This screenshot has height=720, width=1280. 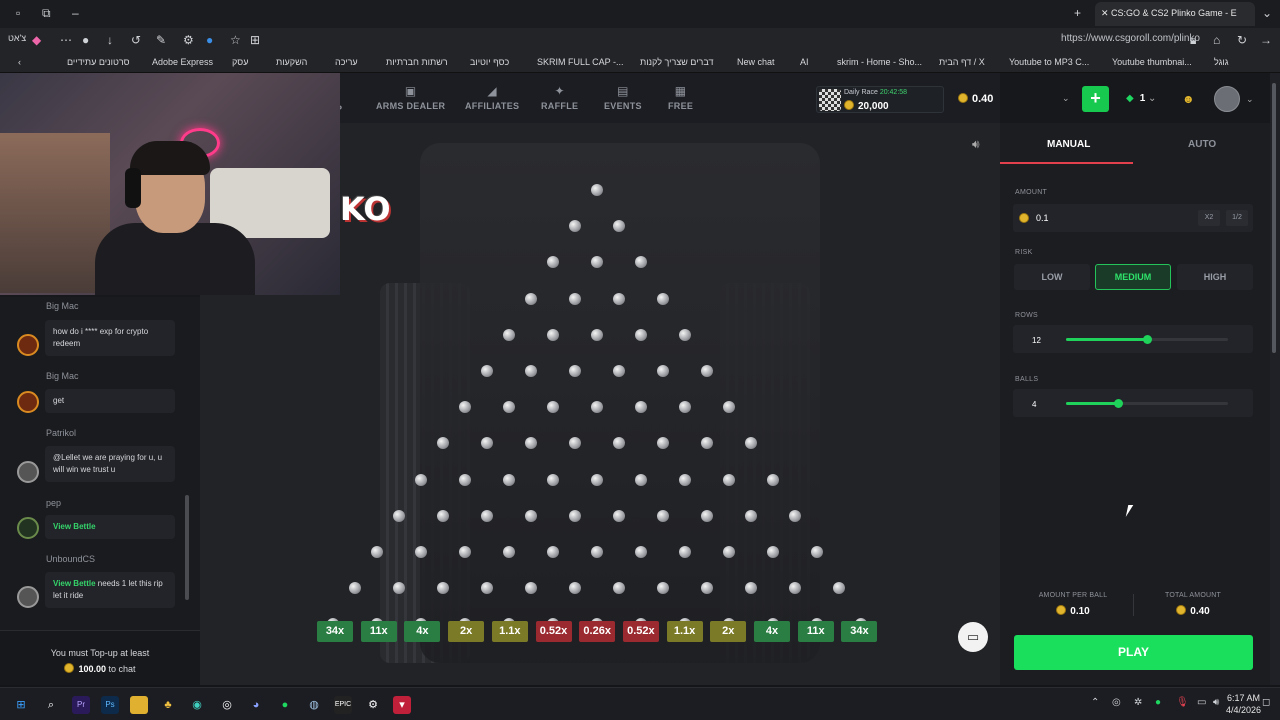 What do you see at coordinates (1175, 14) in the screenshot?
I see `tab-active: ✕ CS:GO & CS2 Plinko Game - E` at bounding box center [1175, 14].